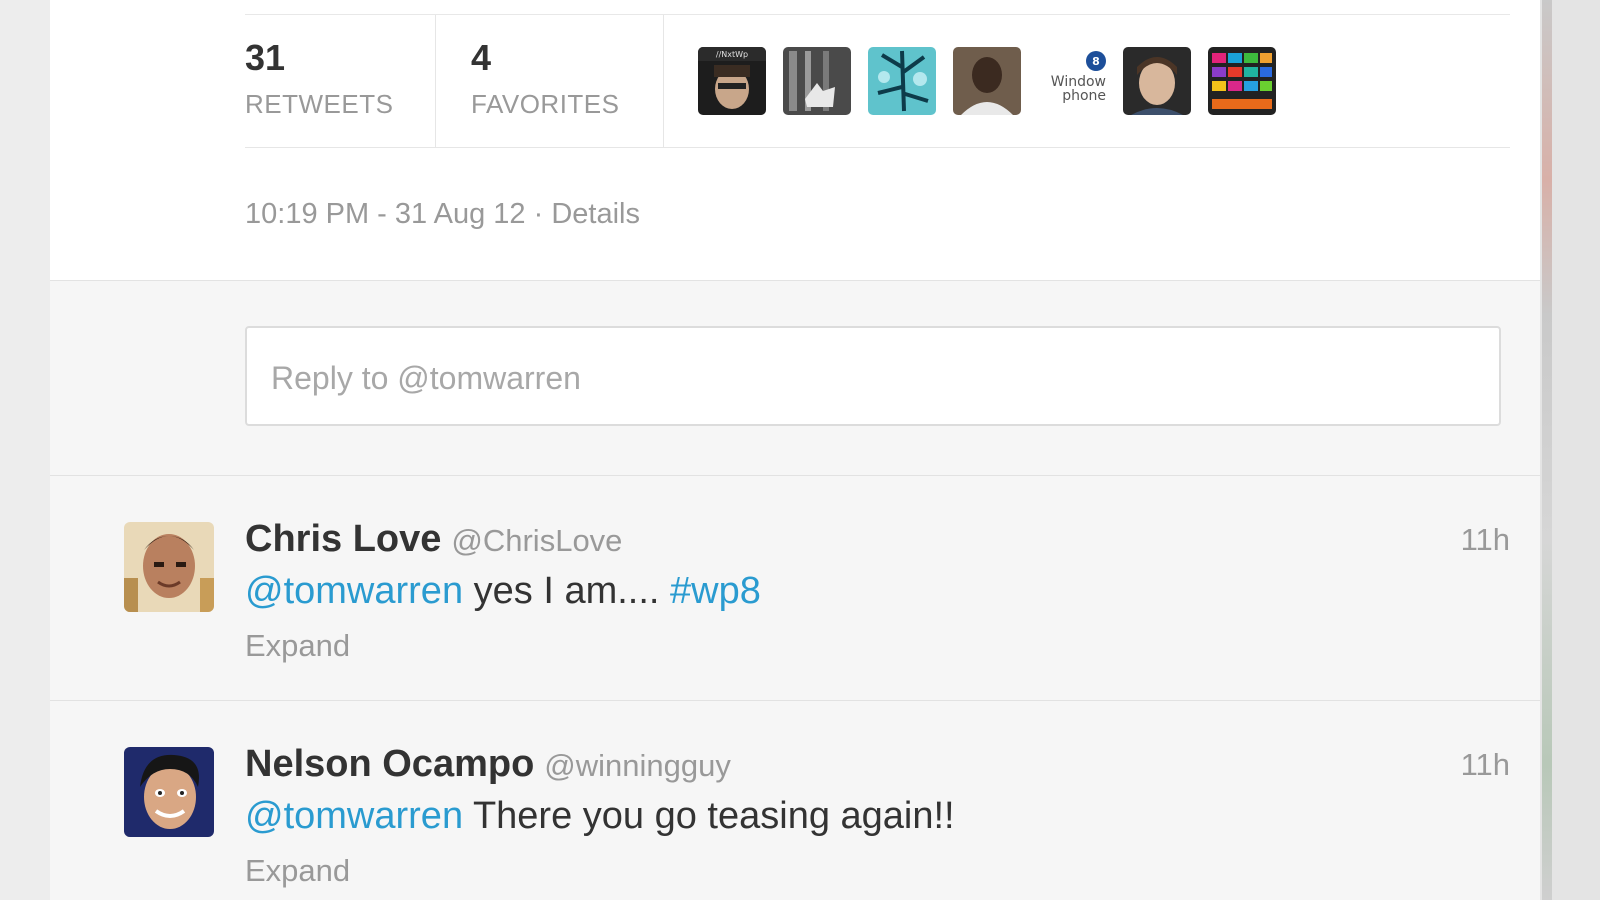 Image resolution: width=1600 pixels, height=900 pixels. What do you see at coordinates (732, 81) in the screenshot?
I see `favoriter-avatar: //NxtWp` at bounding box center [732, 81].